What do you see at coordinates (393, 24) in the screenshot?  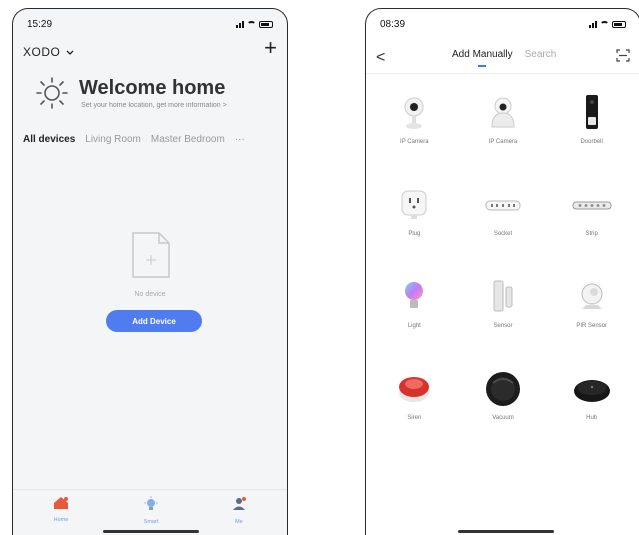 I see `status-time: 08:39` at bounding box center [393, 24].